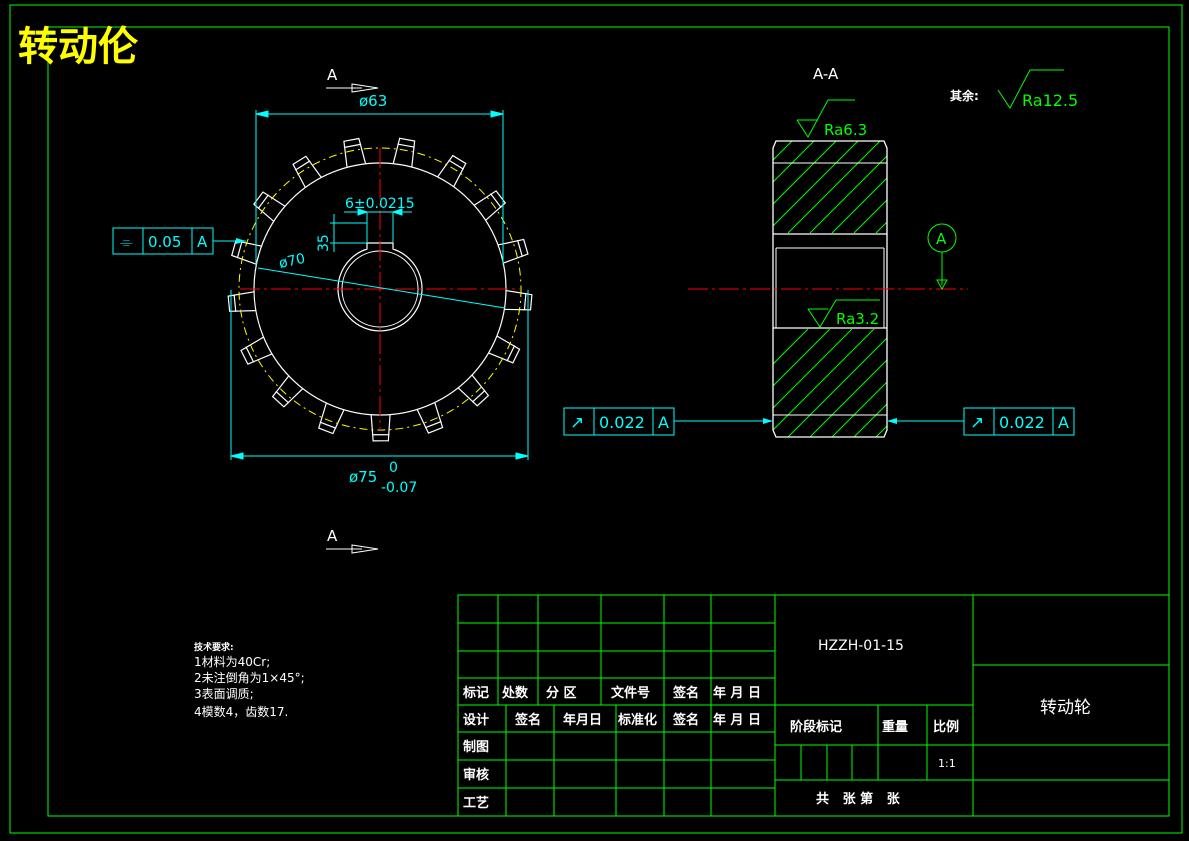 The width and height of the screenshot is (1189, 841). Describe the element at coordinates (527, 720) in the screenshot. I see `tb-design-2: 签名` at that location.